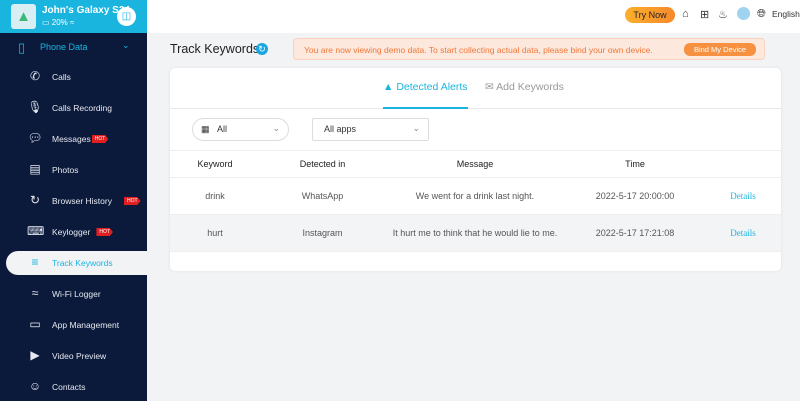 Image resolution: width=800 pixels, height=401 pixels. What do you see at coordinates (432, 87) in the screenshot?
I see `tab-label: Detected Alerts` at bounding box center [432, 87].